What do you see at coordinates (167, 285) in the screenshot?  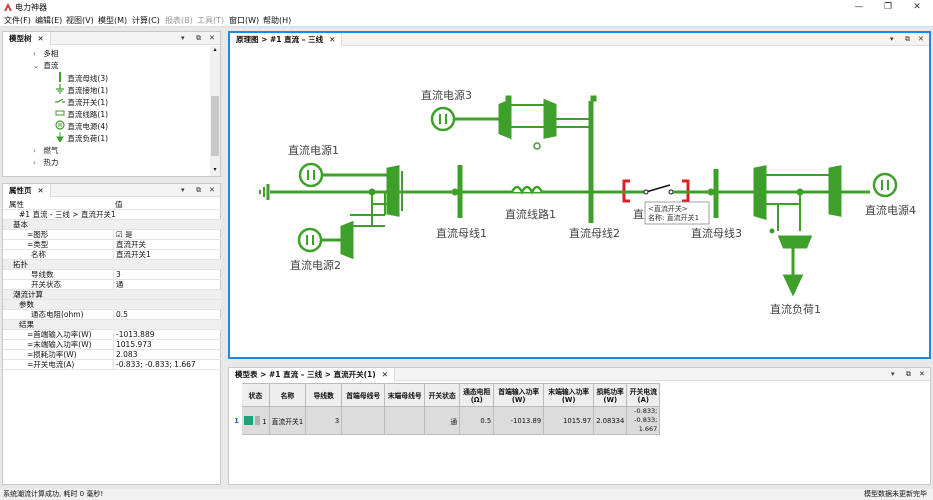 I see `property-value: 通` at bounding box center [167, 285].